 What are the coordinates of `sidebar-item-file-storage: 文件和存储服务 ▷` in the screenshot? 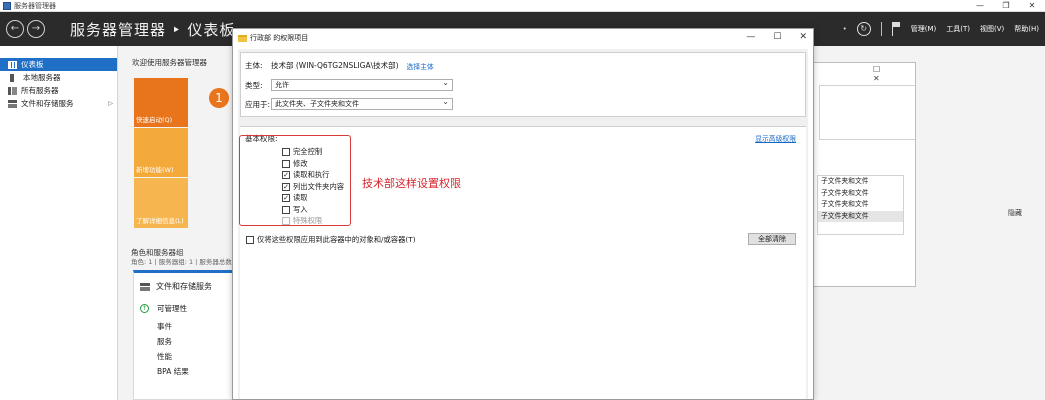 It's located at (58, 103).